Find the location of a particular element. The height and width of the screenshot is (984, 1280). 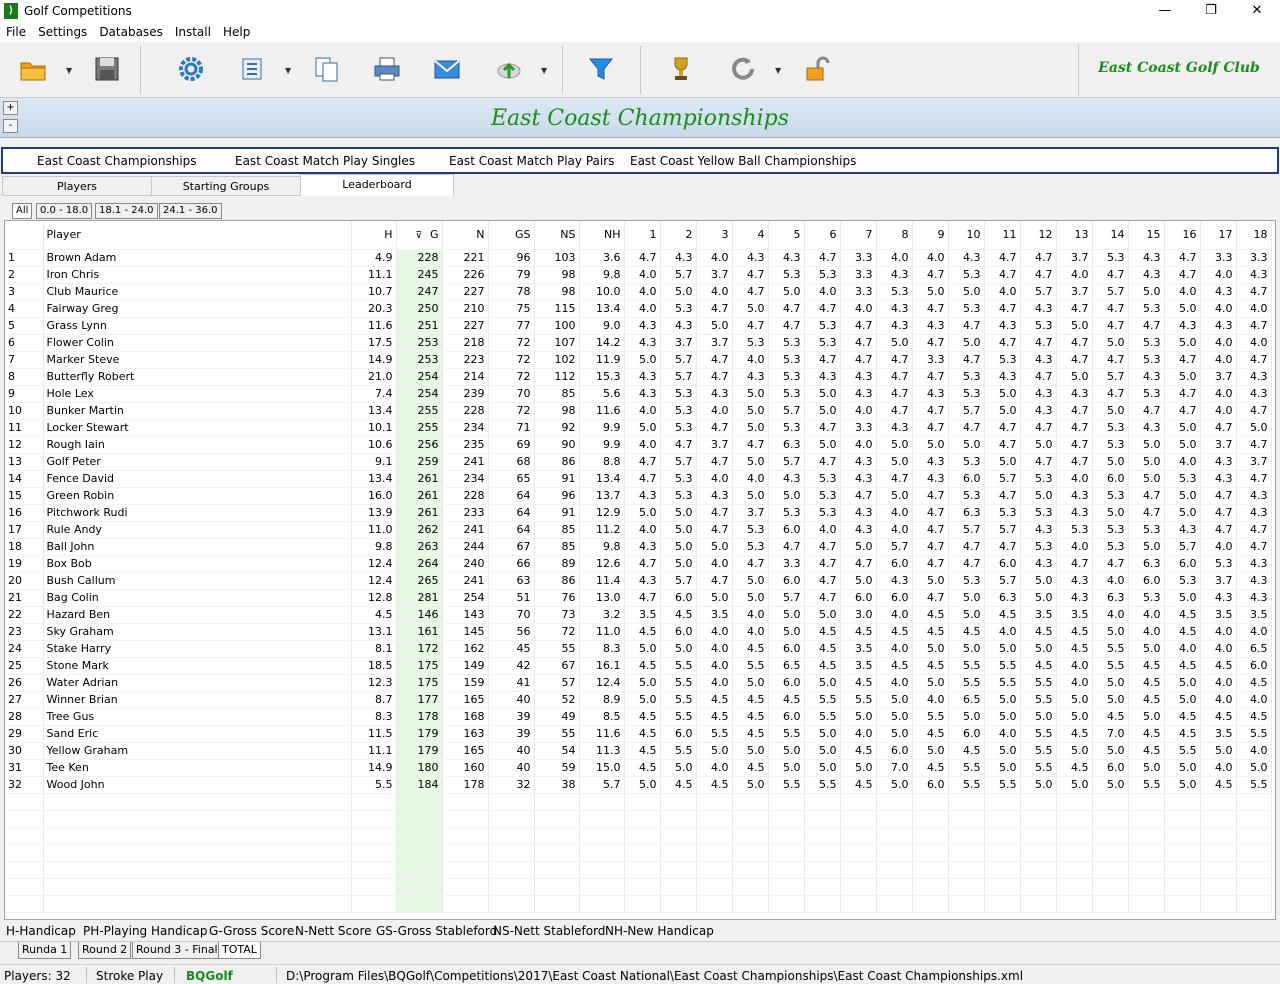

filter-icon is located at coordinates (601, 69).